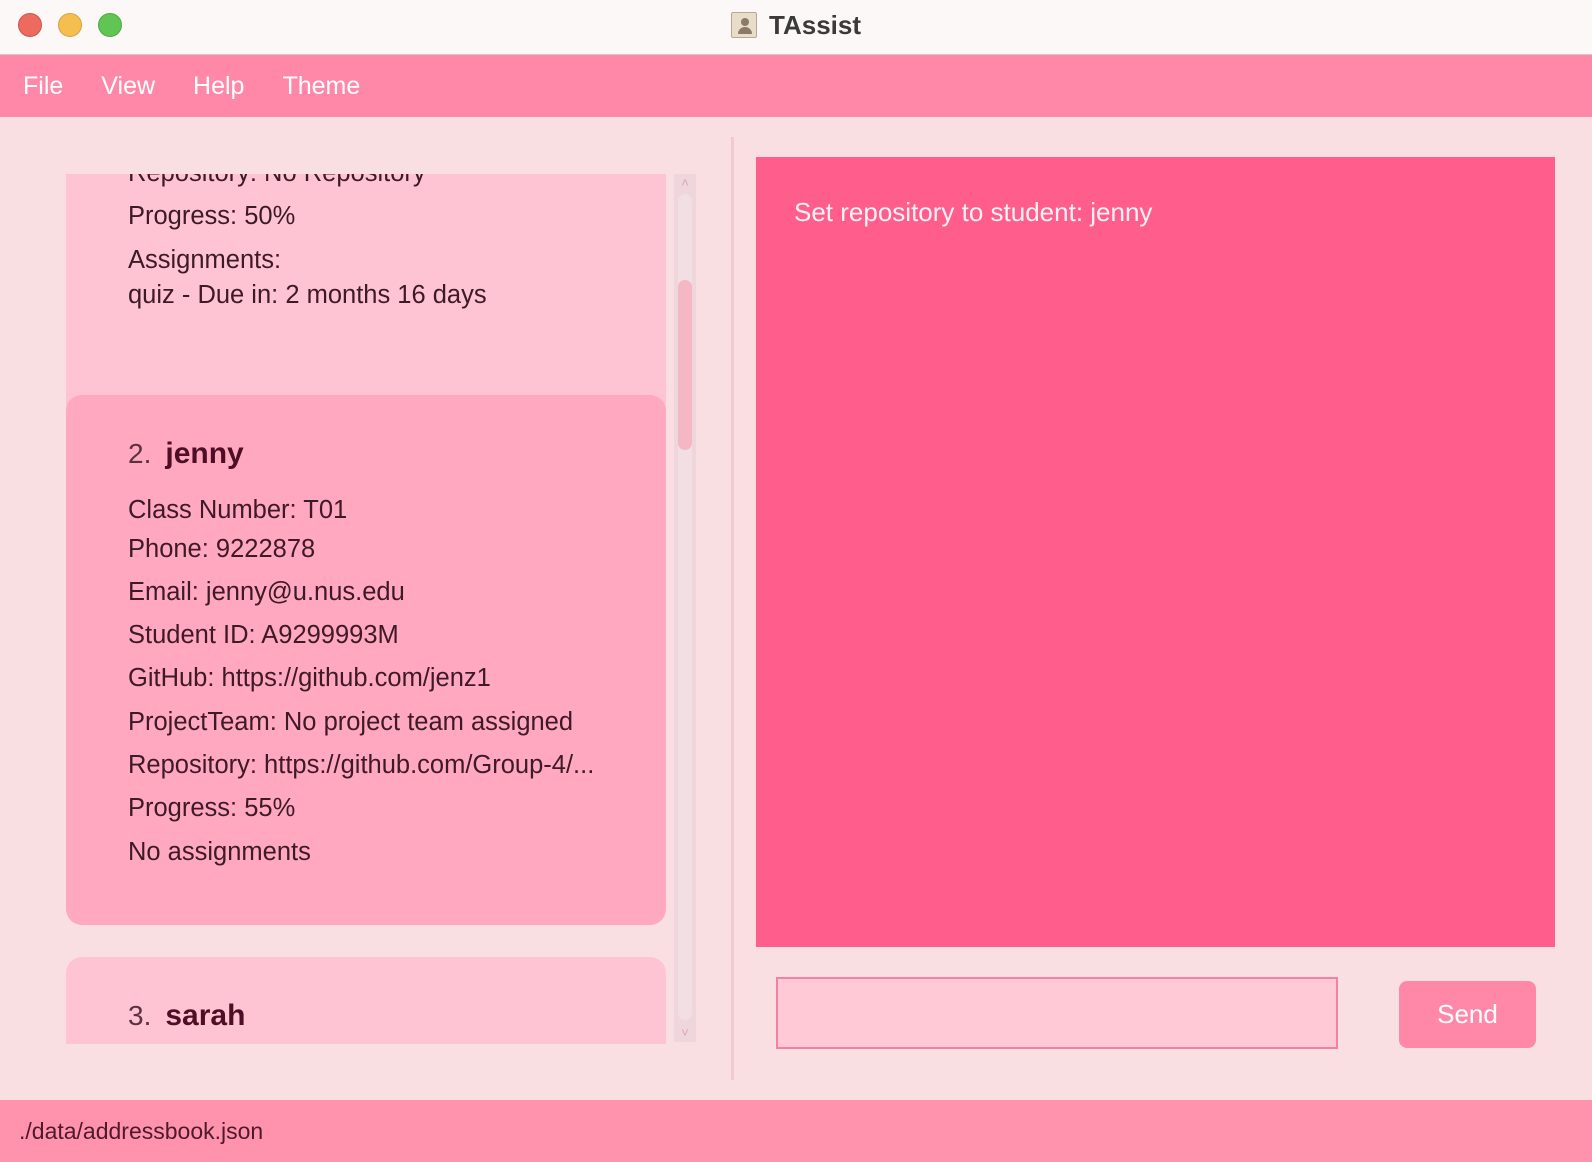  What do you see at coordinates (366, 1000) in the screenshot?
I see `student-card: 3. sarah` at bounding box center [366, 1000].